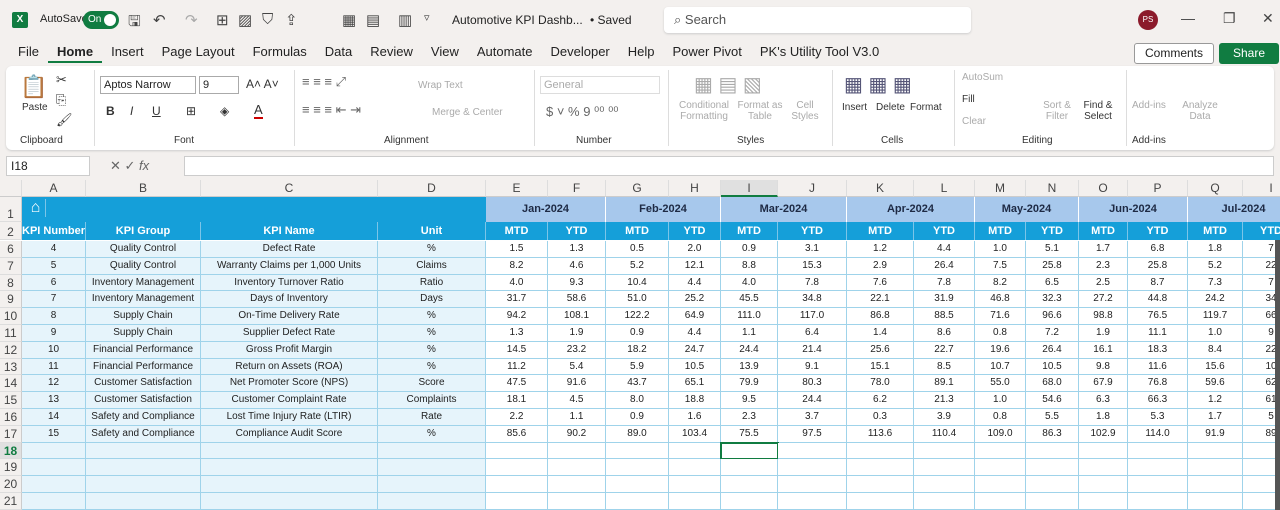  I want to click on row-header: 18, so click(11, 451).